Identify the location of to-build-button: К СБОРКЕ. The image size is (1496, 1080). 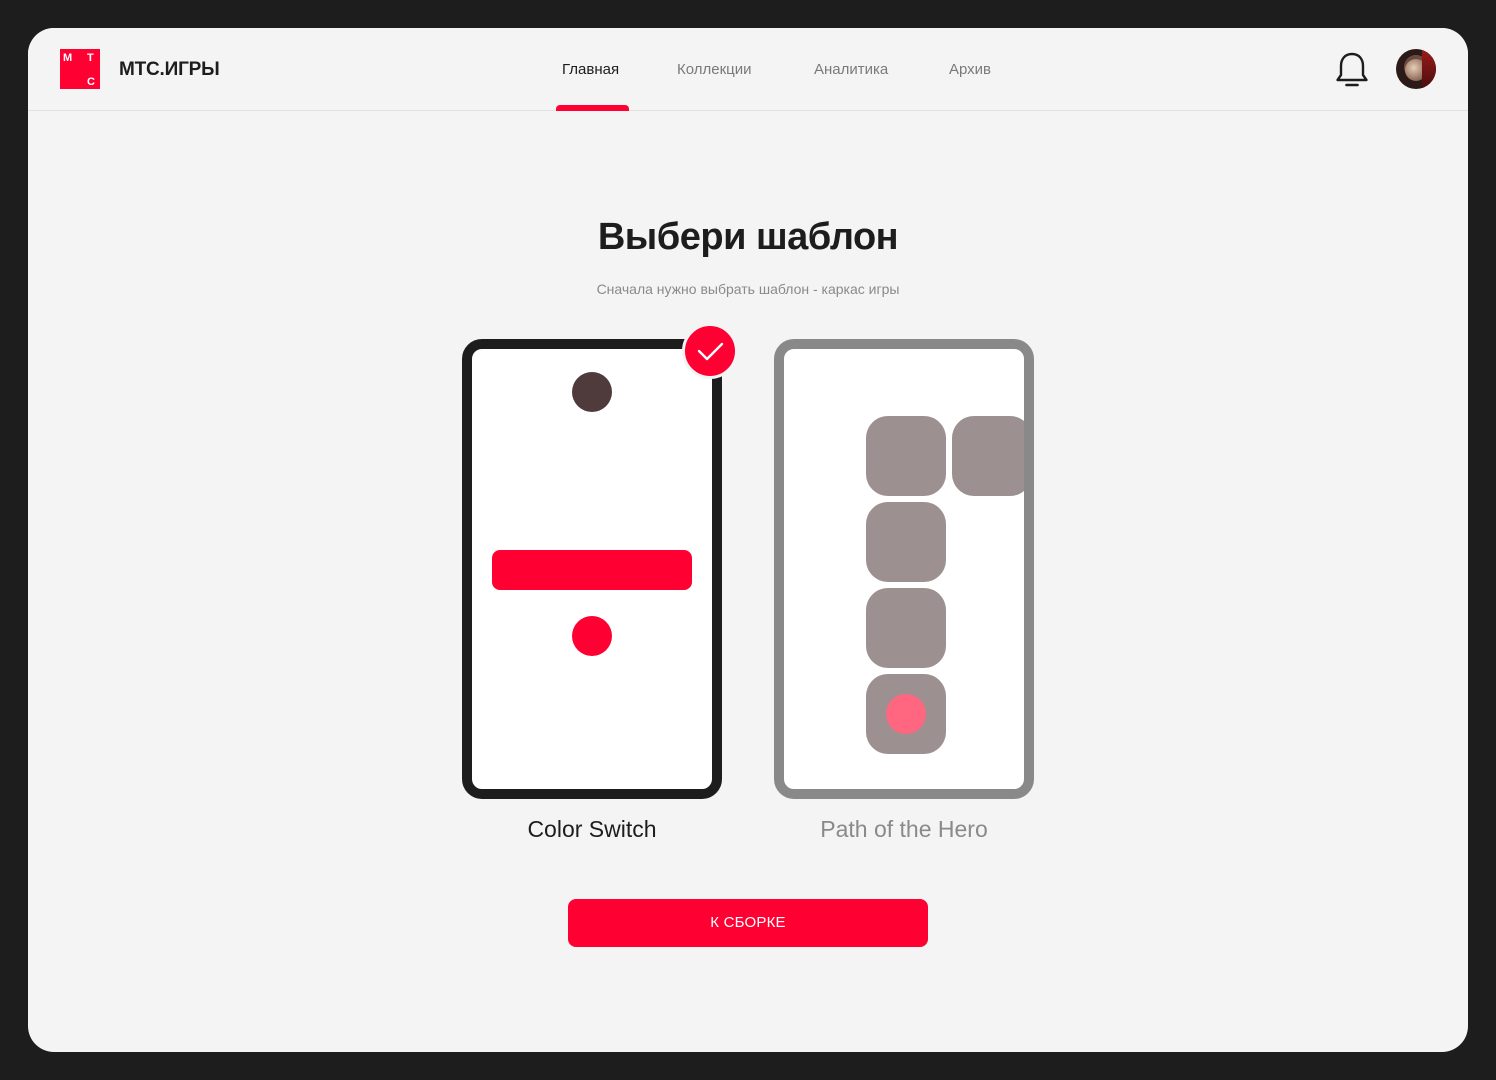
(748, 923).